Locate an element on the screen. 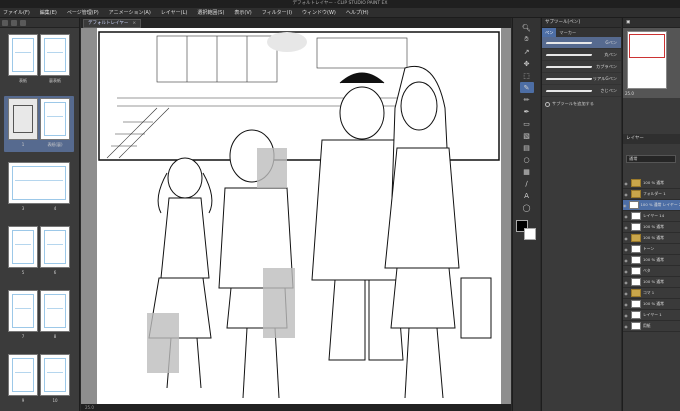  ruler-icon: ∕ is located at coordinates (527, 183).